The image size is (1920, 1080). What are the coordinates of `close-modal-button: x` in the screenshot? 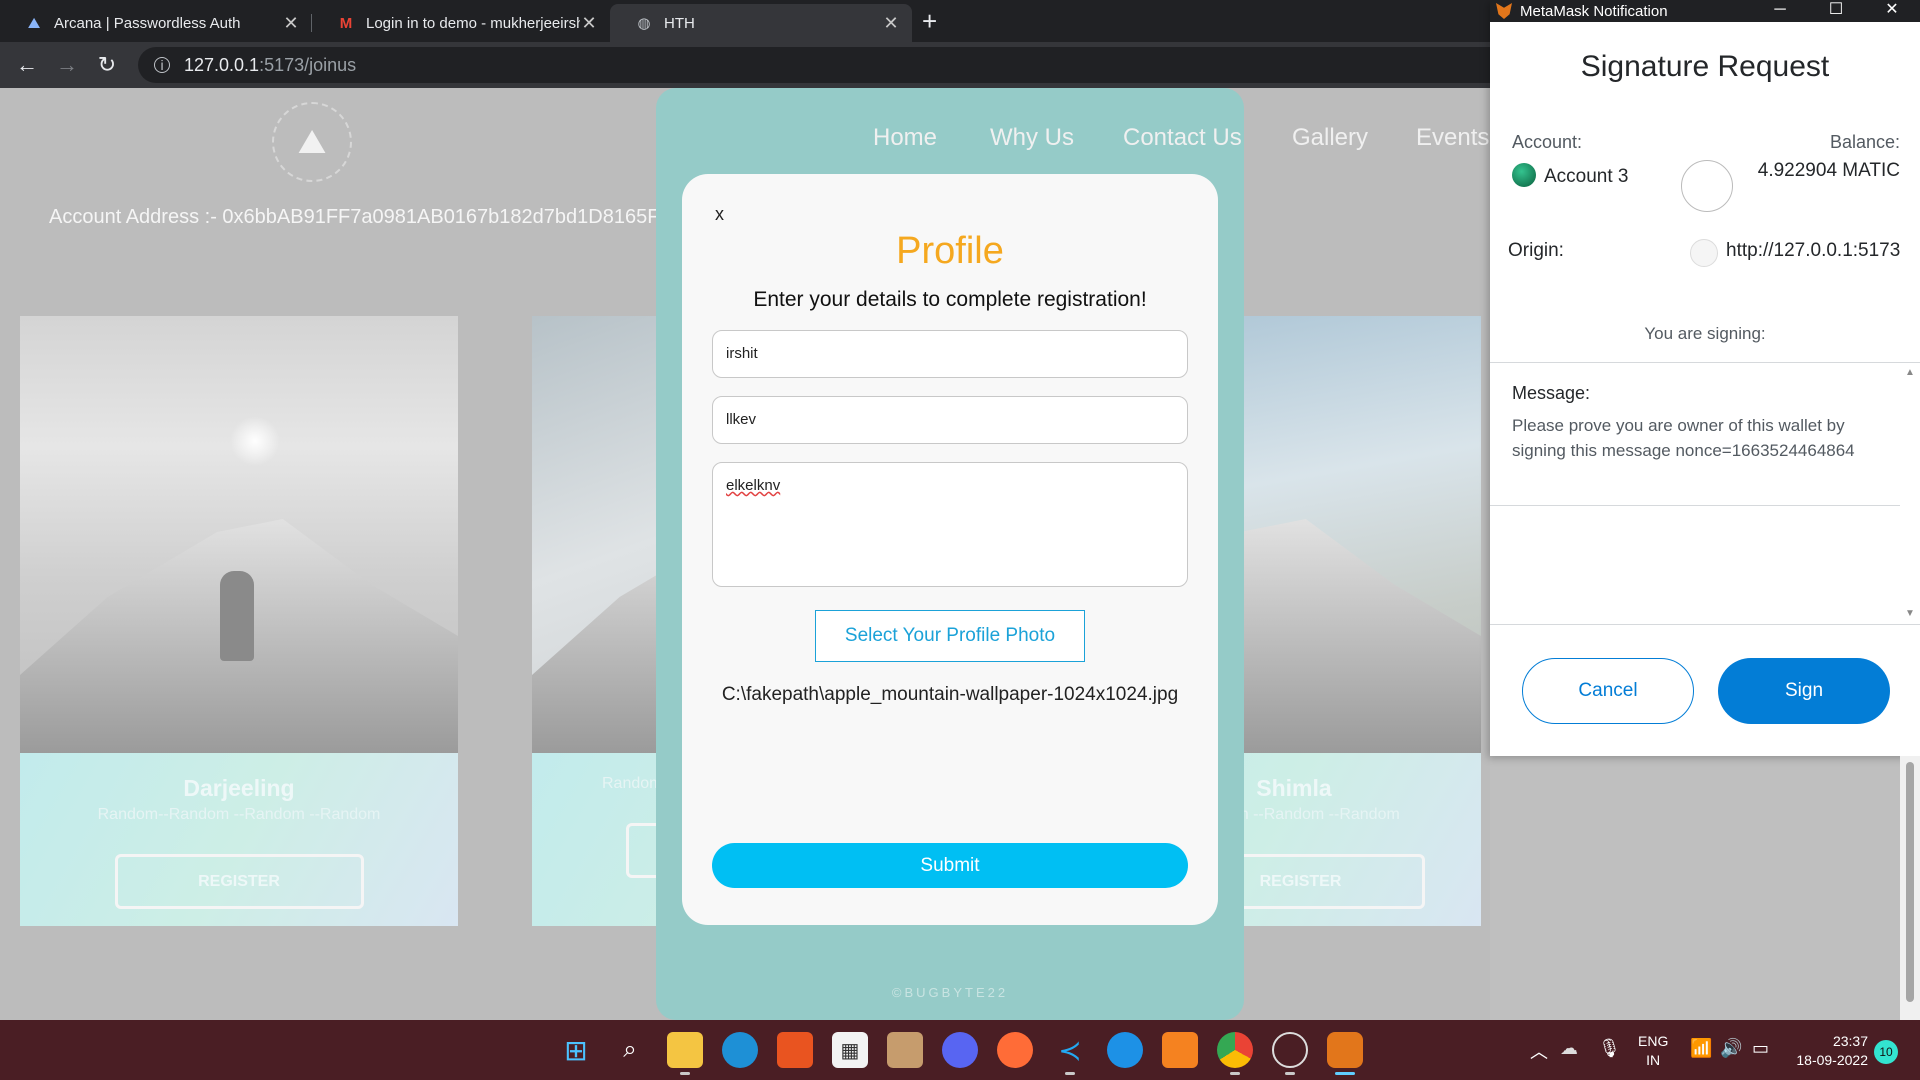 It's located at (719, 214).